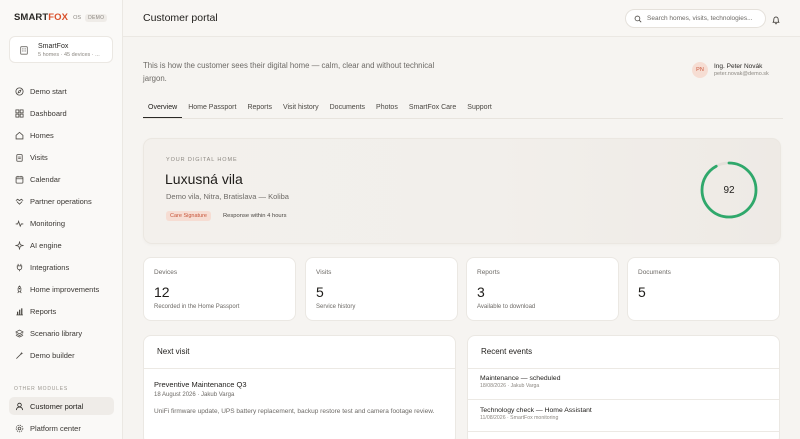 This screenshot has width=800, height=439. What do you see at coordinates (212, 108) in the screenshot?
I see `tab-home-passport: Home Passport` at bounding box center [212, 108].